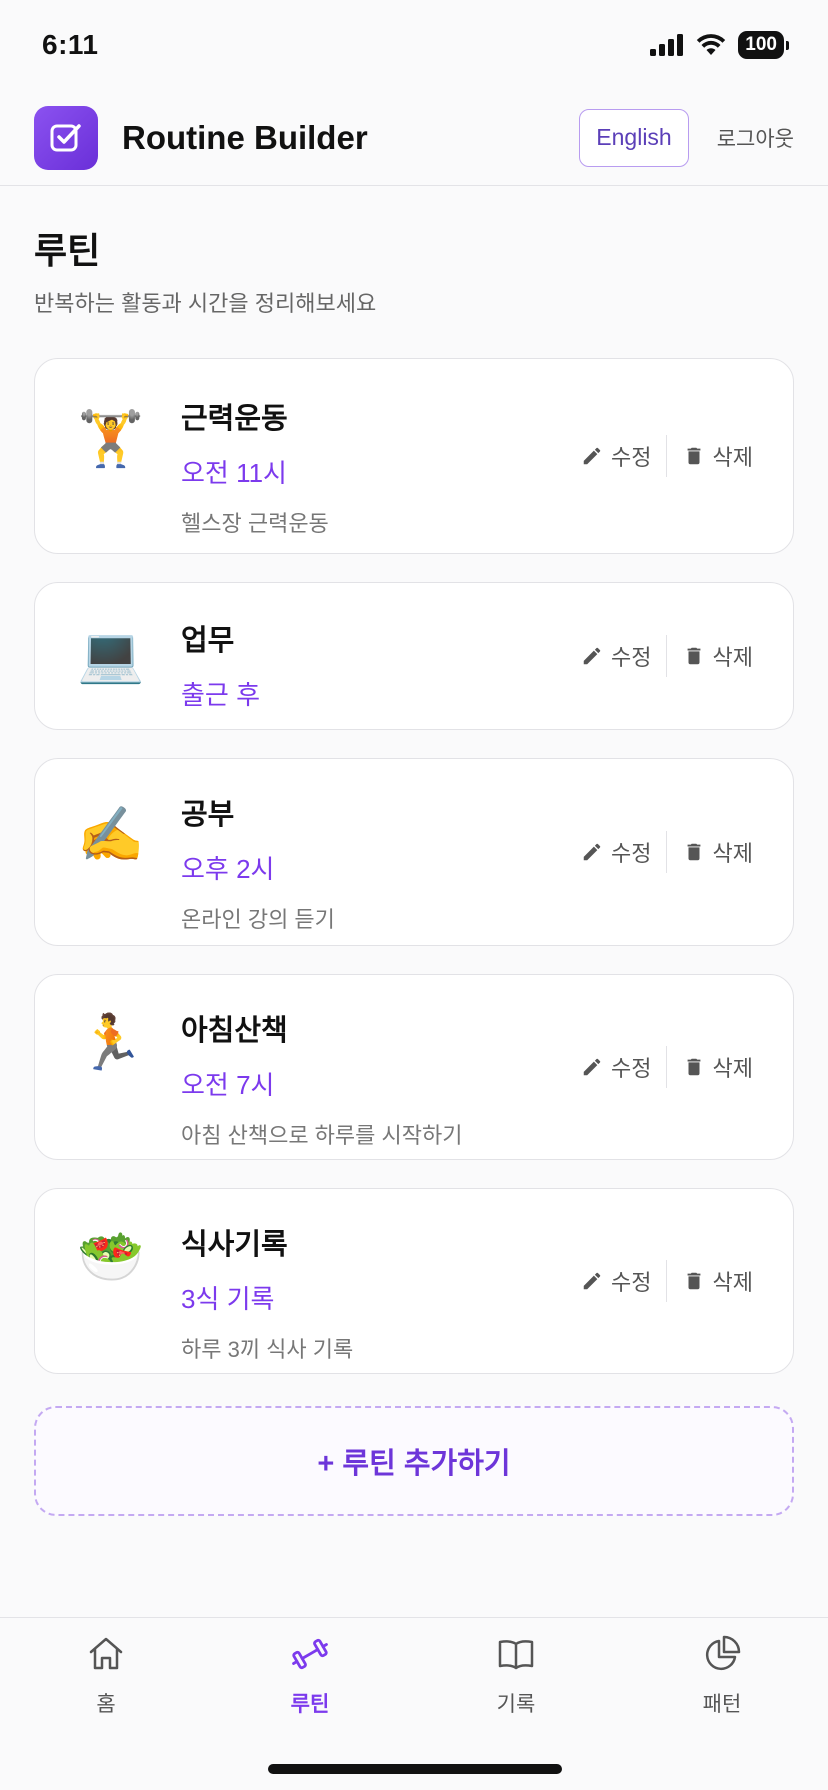  Describe the element at coordinates (414, 852) in the screenshot. I see `routine-card: ✍️ 공부 오후 2시 온라인 강의 듣기 수정 삭제` at that location.